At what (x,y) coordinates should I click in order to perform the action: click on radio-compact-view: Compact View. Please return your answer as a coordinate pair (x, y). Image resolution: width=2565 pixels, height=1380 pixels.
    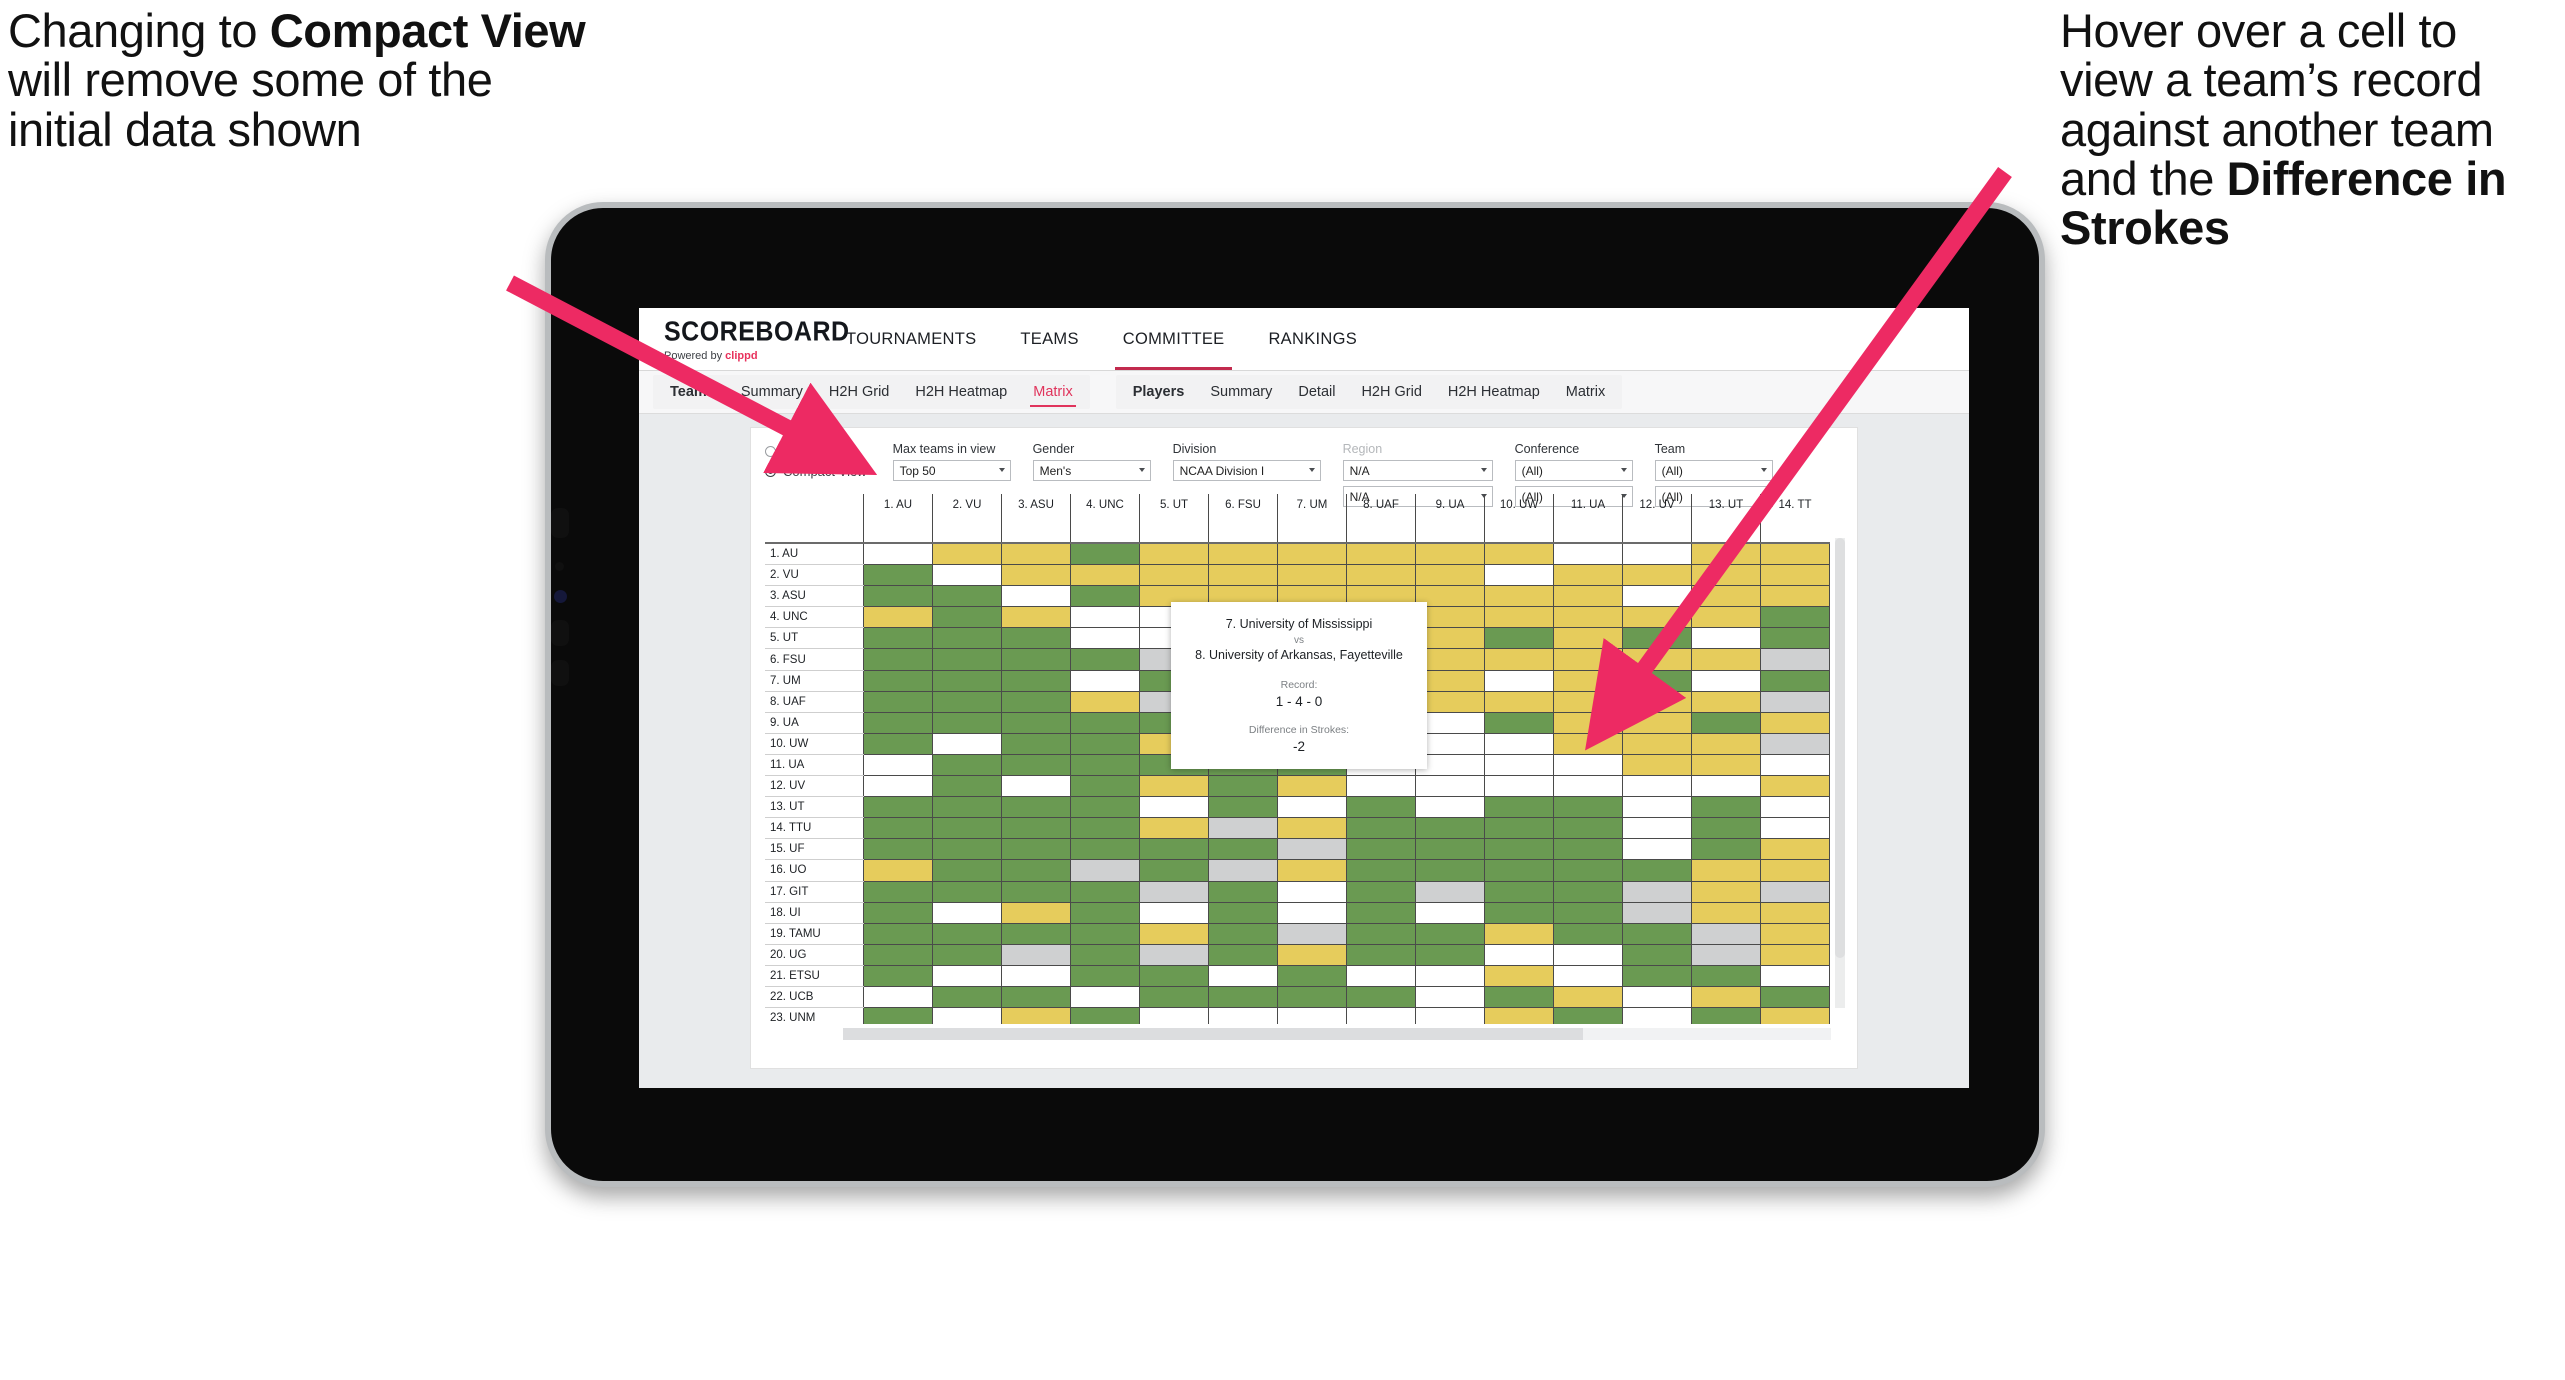
    Looking at the image, I should click on (816, 471).